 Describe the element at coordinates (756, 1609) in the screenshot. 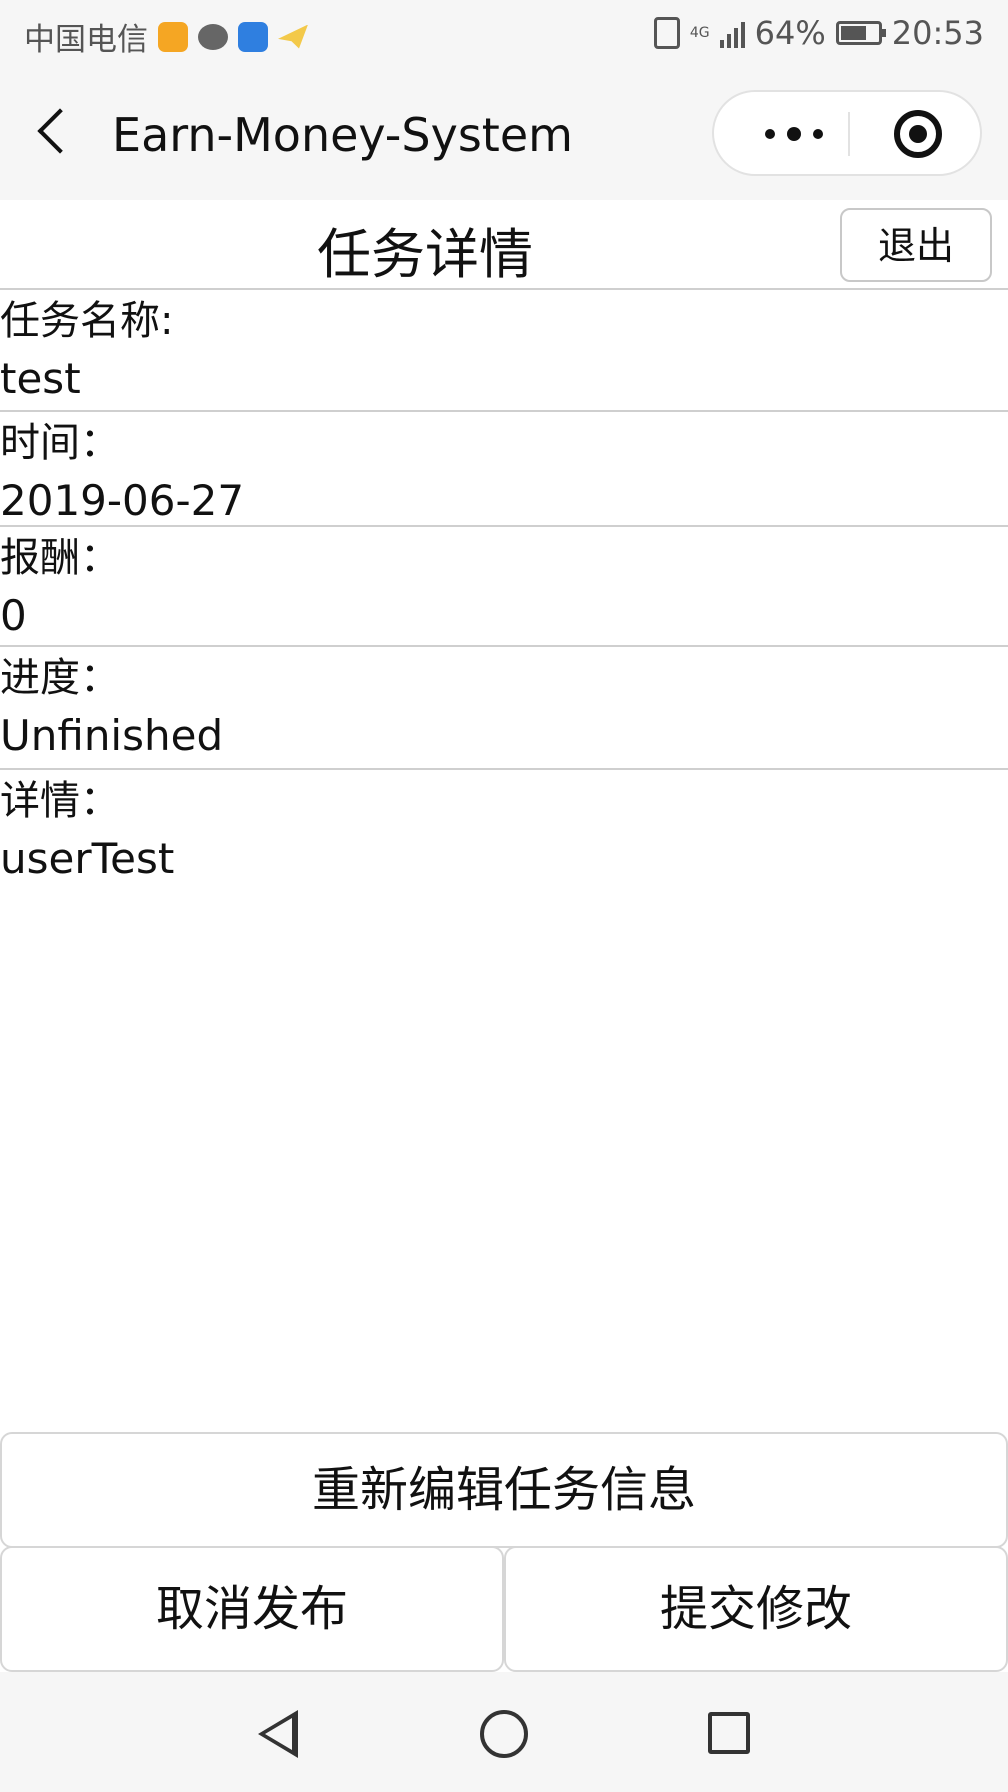

I see `submit-changes-button: 提交修改` at that location.